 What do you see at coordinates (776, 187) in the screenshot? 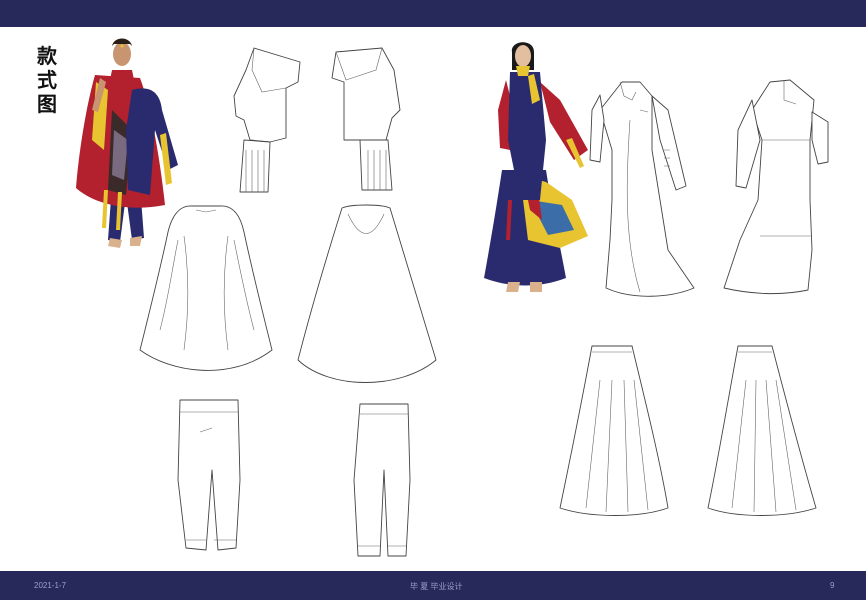
I see `sketch-dress-back` at bounding box center [776, 187].